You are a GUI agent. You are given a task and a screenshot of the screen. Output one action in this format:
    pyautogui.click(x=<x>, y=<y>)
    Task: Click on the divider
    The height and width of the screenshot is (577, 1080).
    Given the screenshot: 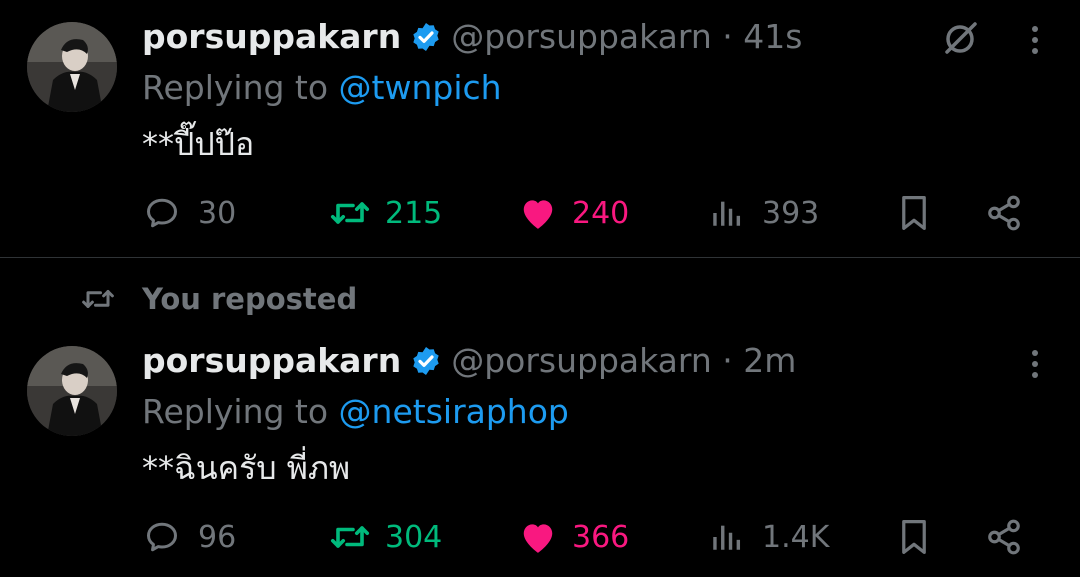 What is the action you would take?
    pyautogui.click(x=540, y=257)
    